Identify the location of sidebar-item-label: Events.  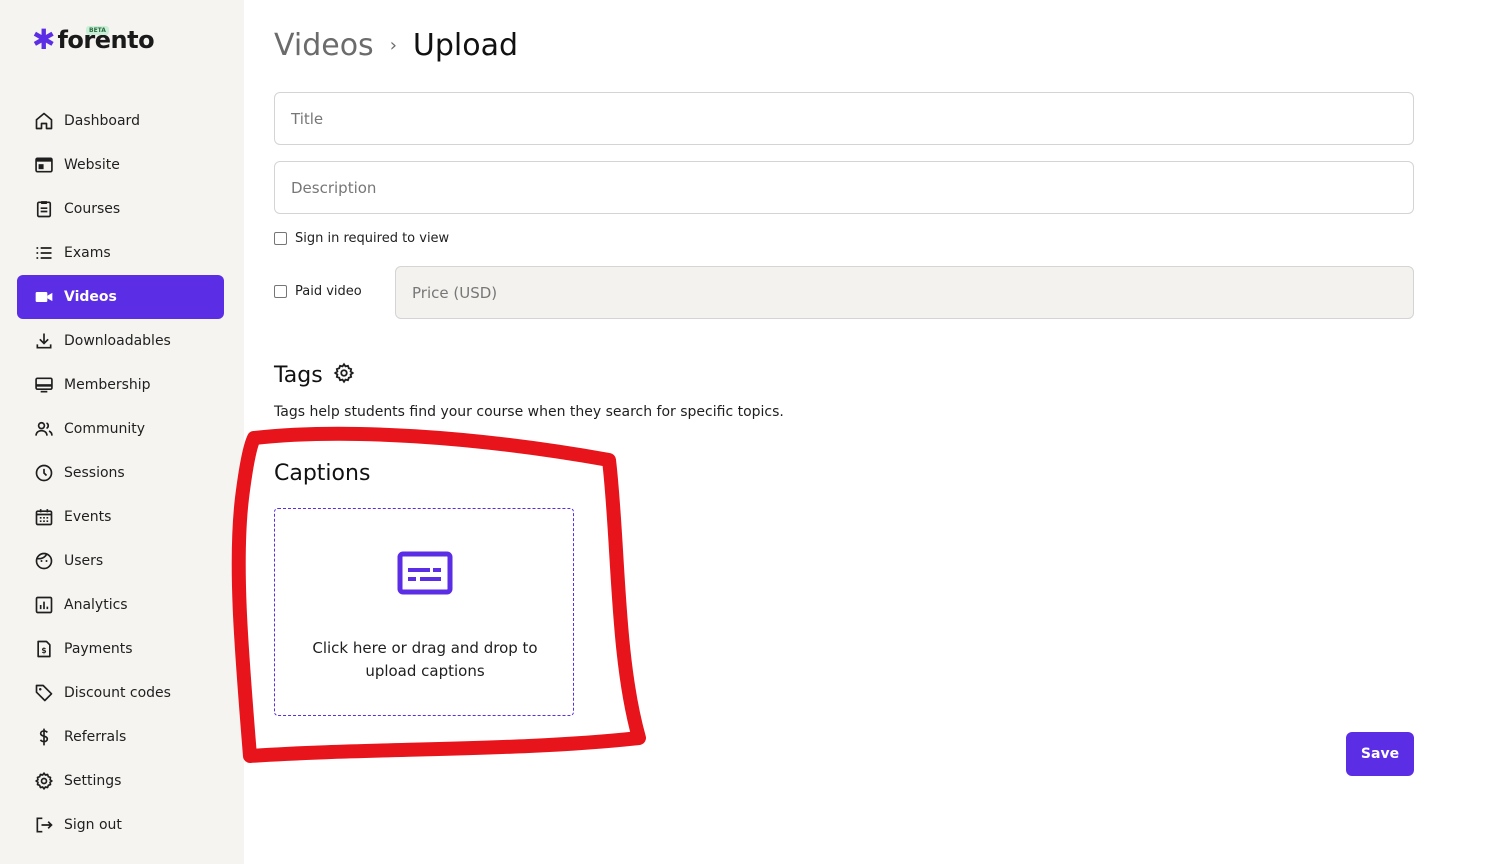
(88, 517).